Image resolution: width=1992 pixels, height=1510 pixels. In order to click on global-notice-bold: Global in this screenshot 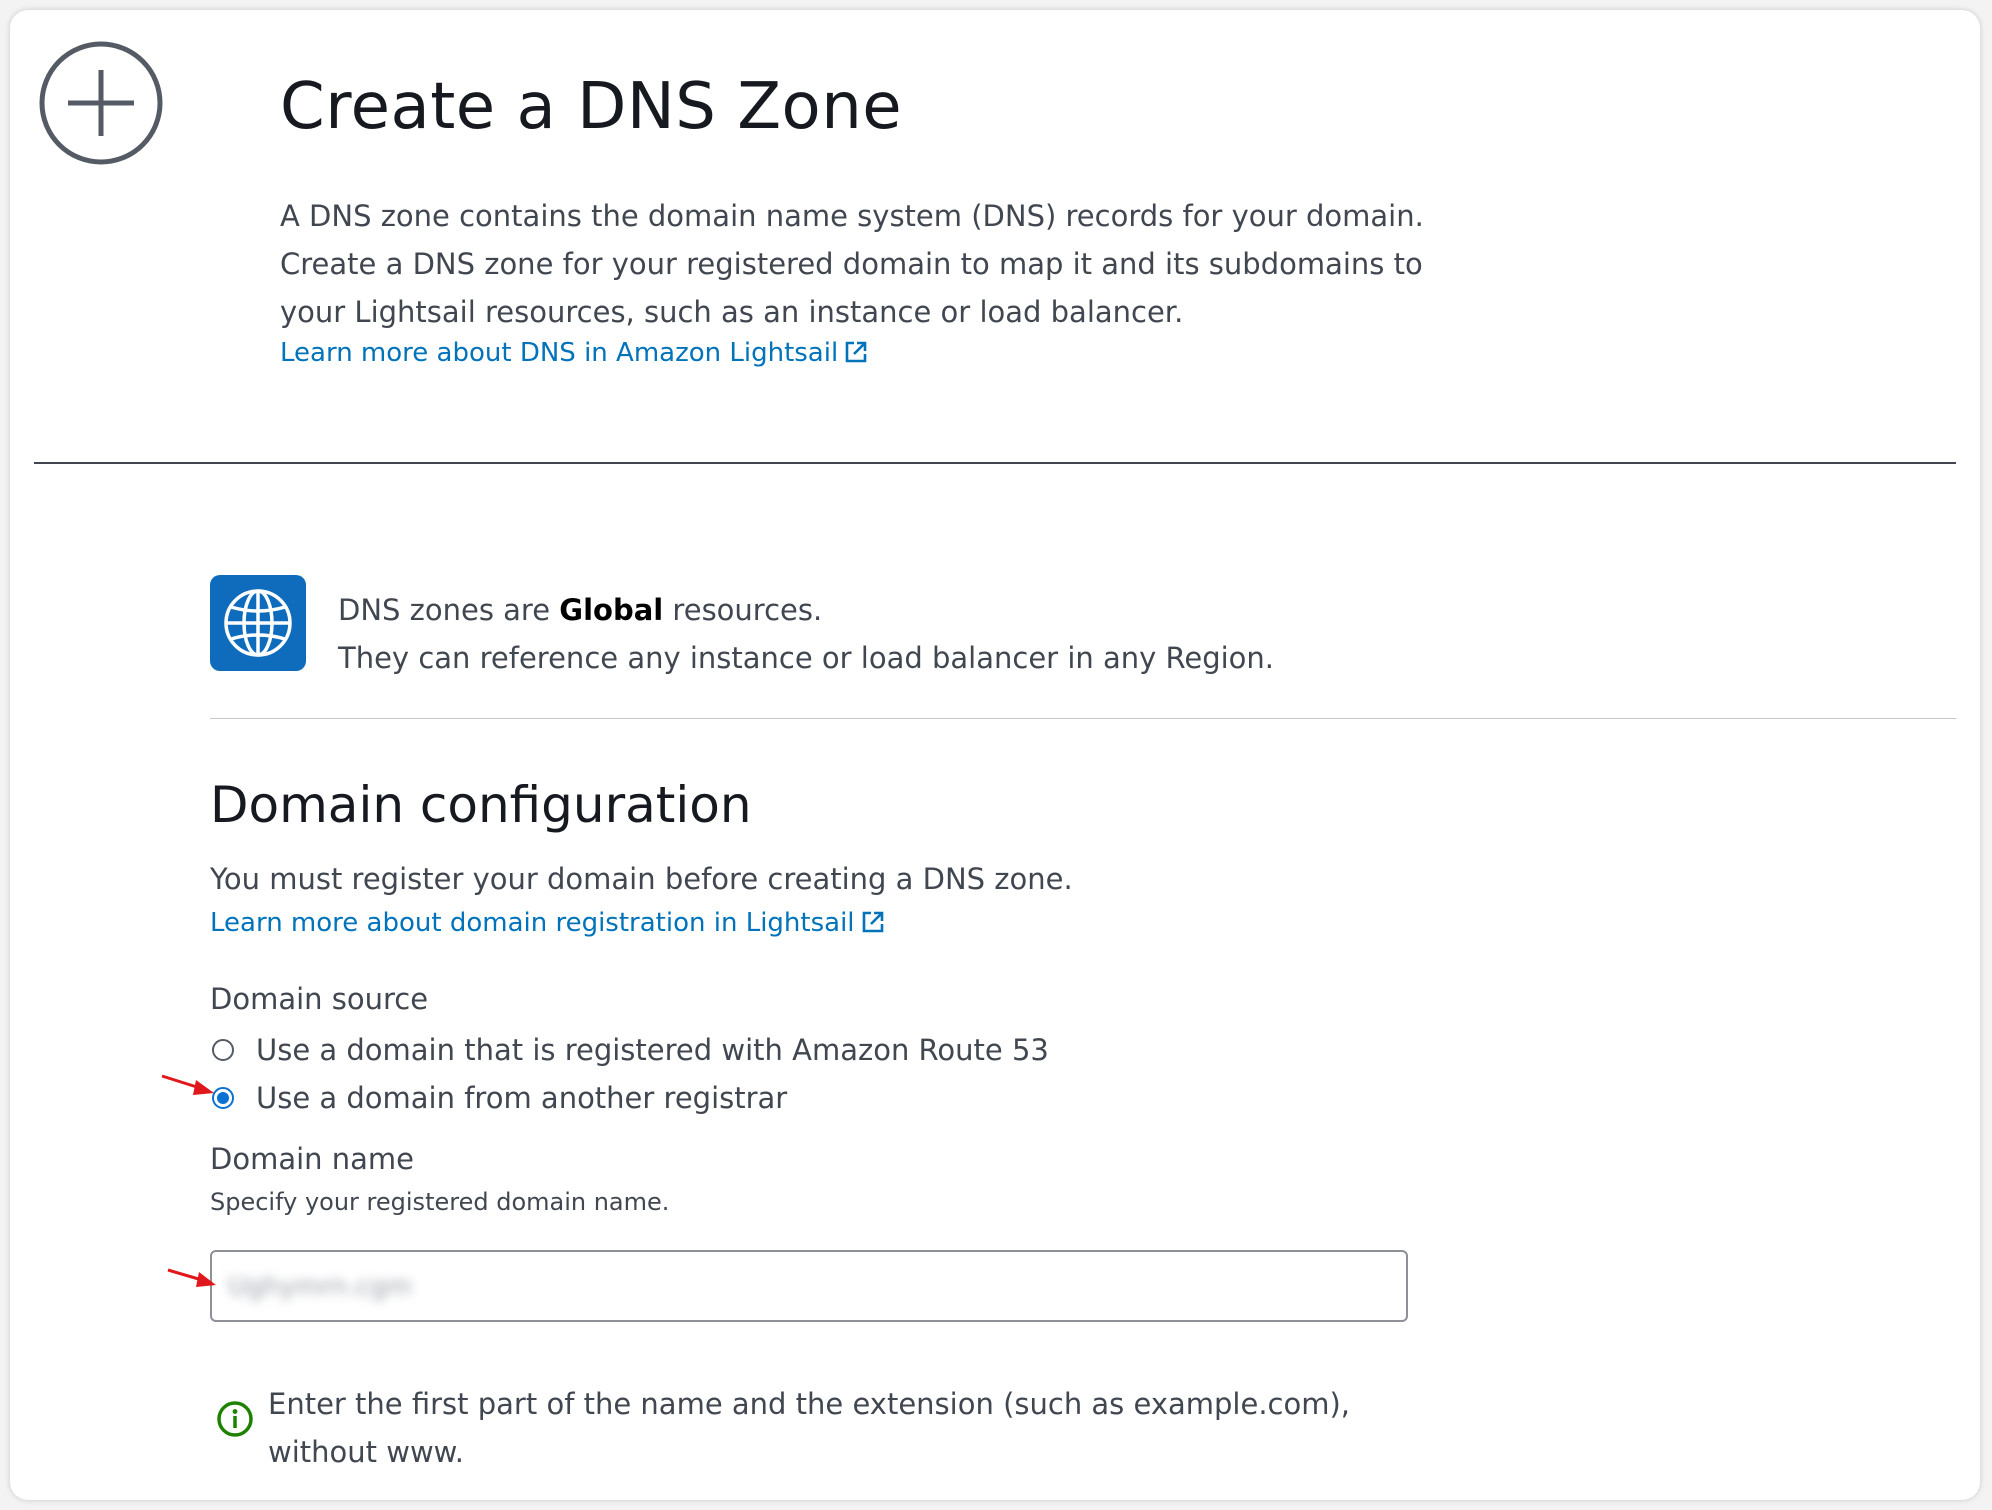, I will do `click(611, 610)`.